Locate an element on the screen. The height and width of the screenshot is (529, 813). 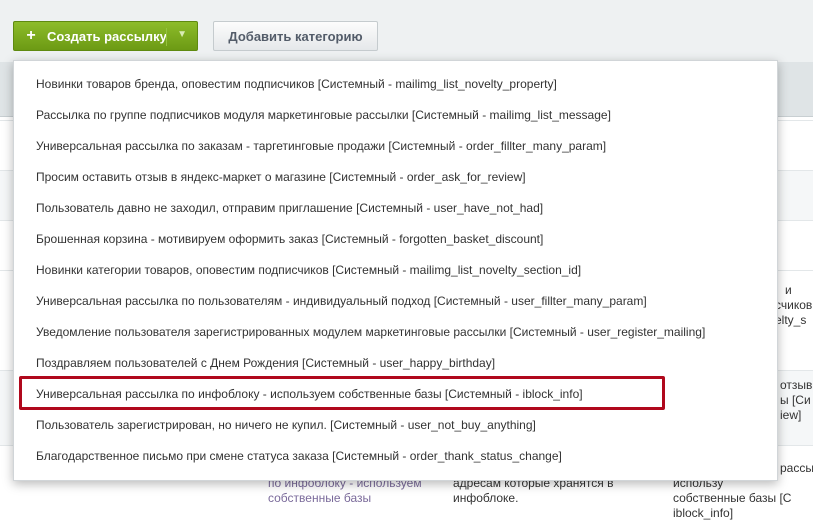
table-cell: инфоблоке. is located at coordinates (486, 498).